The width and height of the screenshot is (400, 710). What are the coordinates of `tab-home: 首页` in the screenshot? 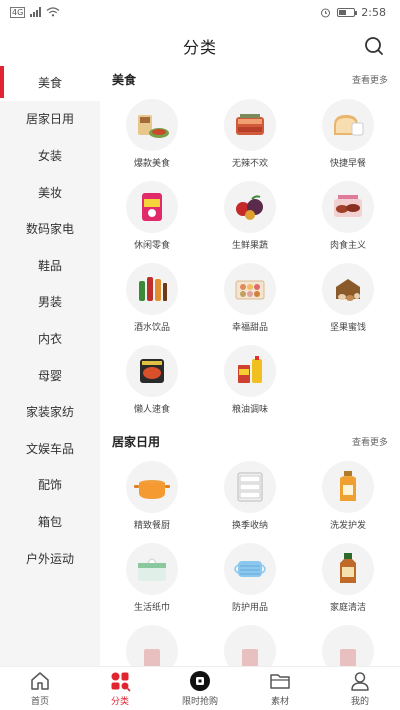 It's located at (40, 688).